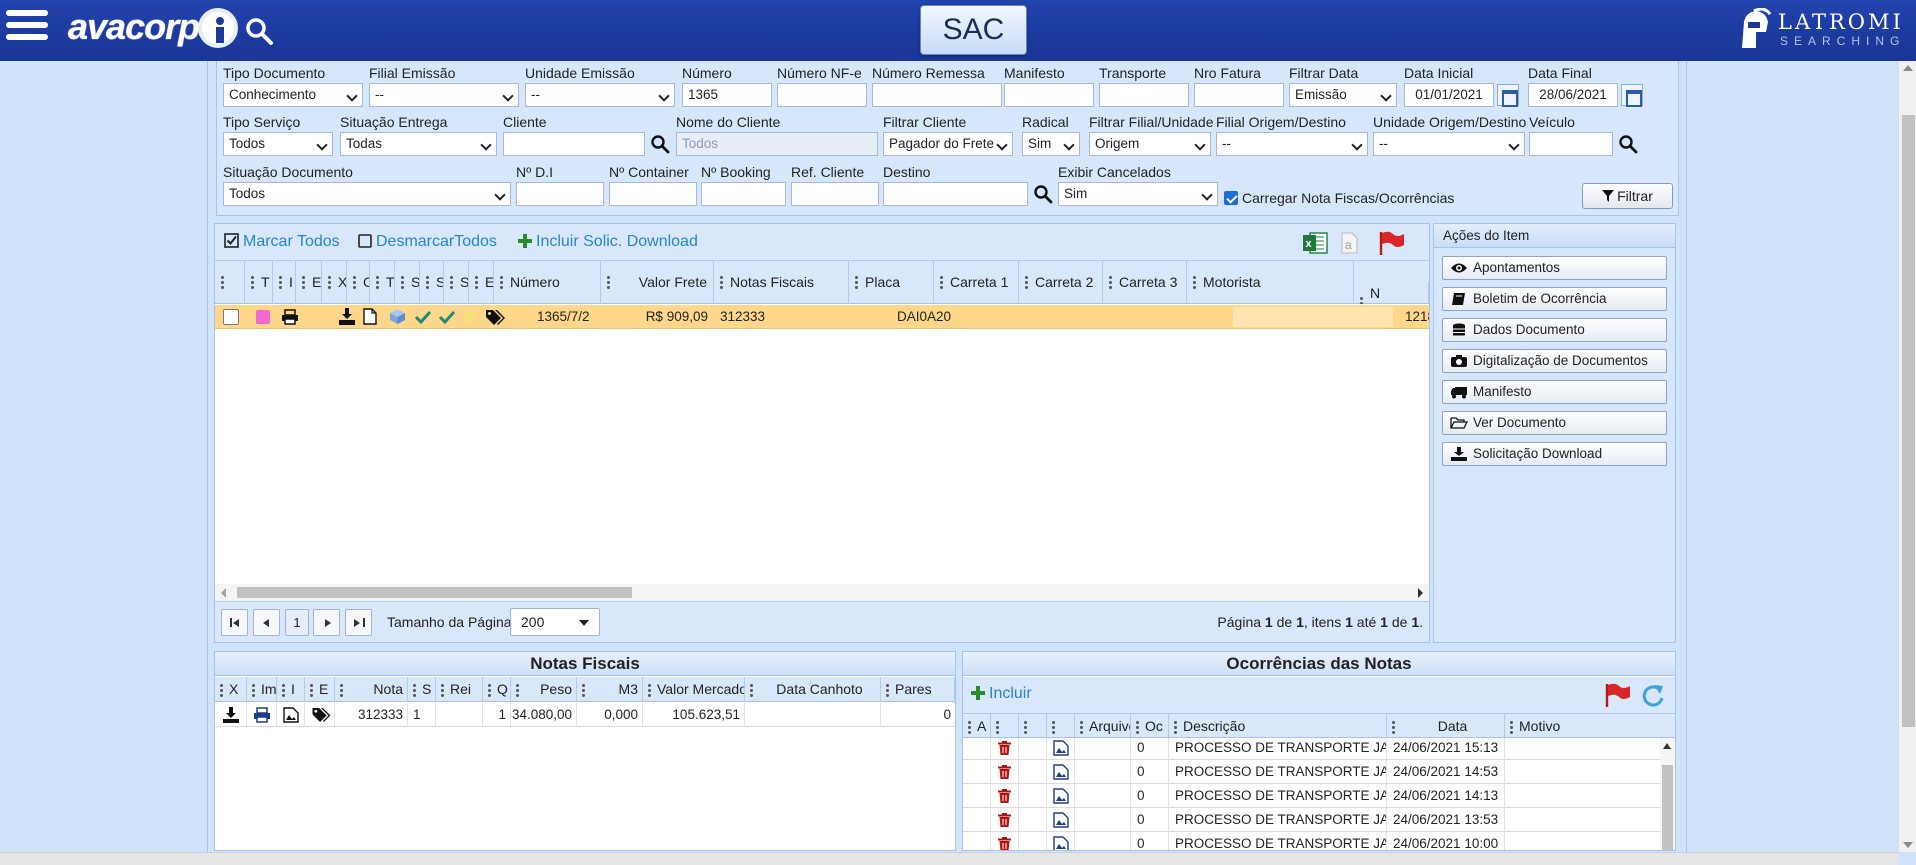 This screenshot has height=865, width=1916. Describe the element at coordinates (382, 282) in the screenshot. I see `column-header-t2: T` at that location.